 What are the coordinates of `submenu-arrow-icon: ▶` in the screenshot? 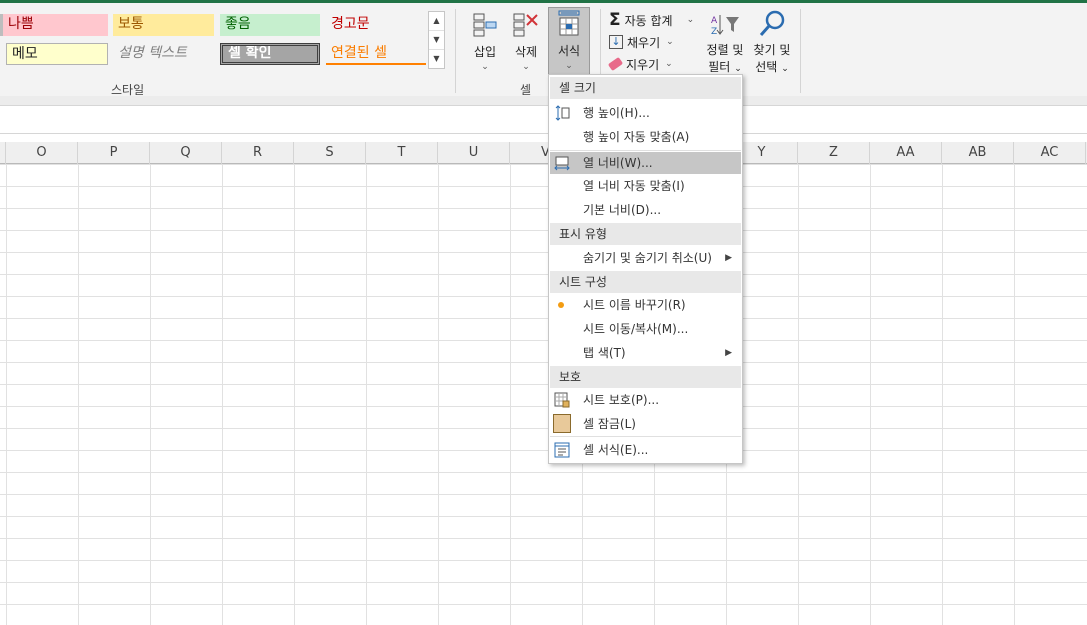 It's located at (728, 258).